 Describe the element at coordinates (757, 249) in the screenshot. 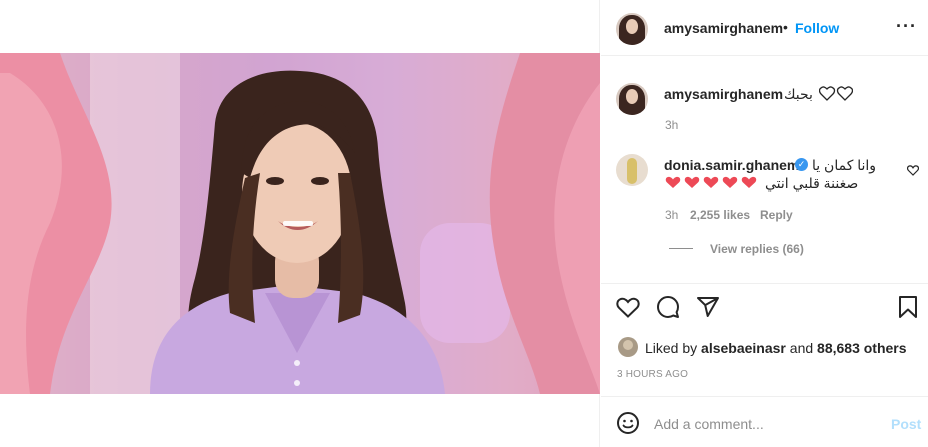

I see `view-replies-button: View replies (66)` at that location.